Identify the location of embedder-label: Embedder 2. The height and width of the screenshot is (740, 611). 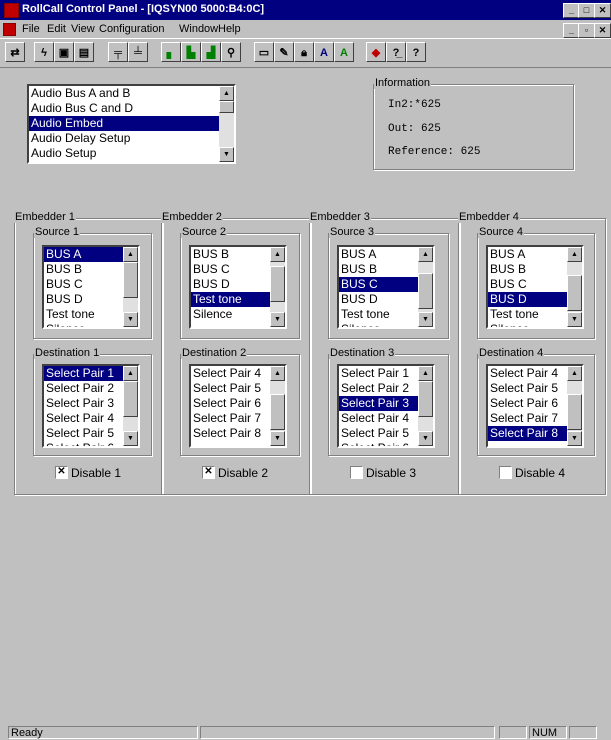
(192, 217).